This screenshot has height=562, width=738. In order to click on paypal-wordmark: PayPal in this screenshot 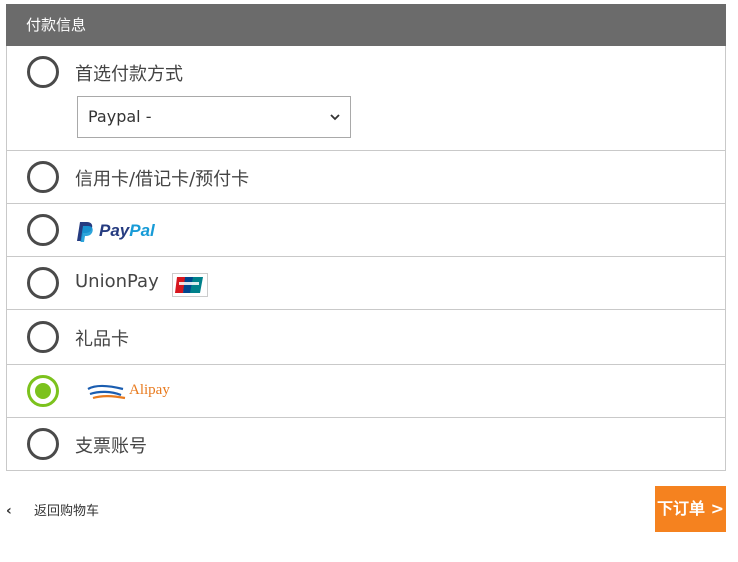, I will do `click(127, 230)`.